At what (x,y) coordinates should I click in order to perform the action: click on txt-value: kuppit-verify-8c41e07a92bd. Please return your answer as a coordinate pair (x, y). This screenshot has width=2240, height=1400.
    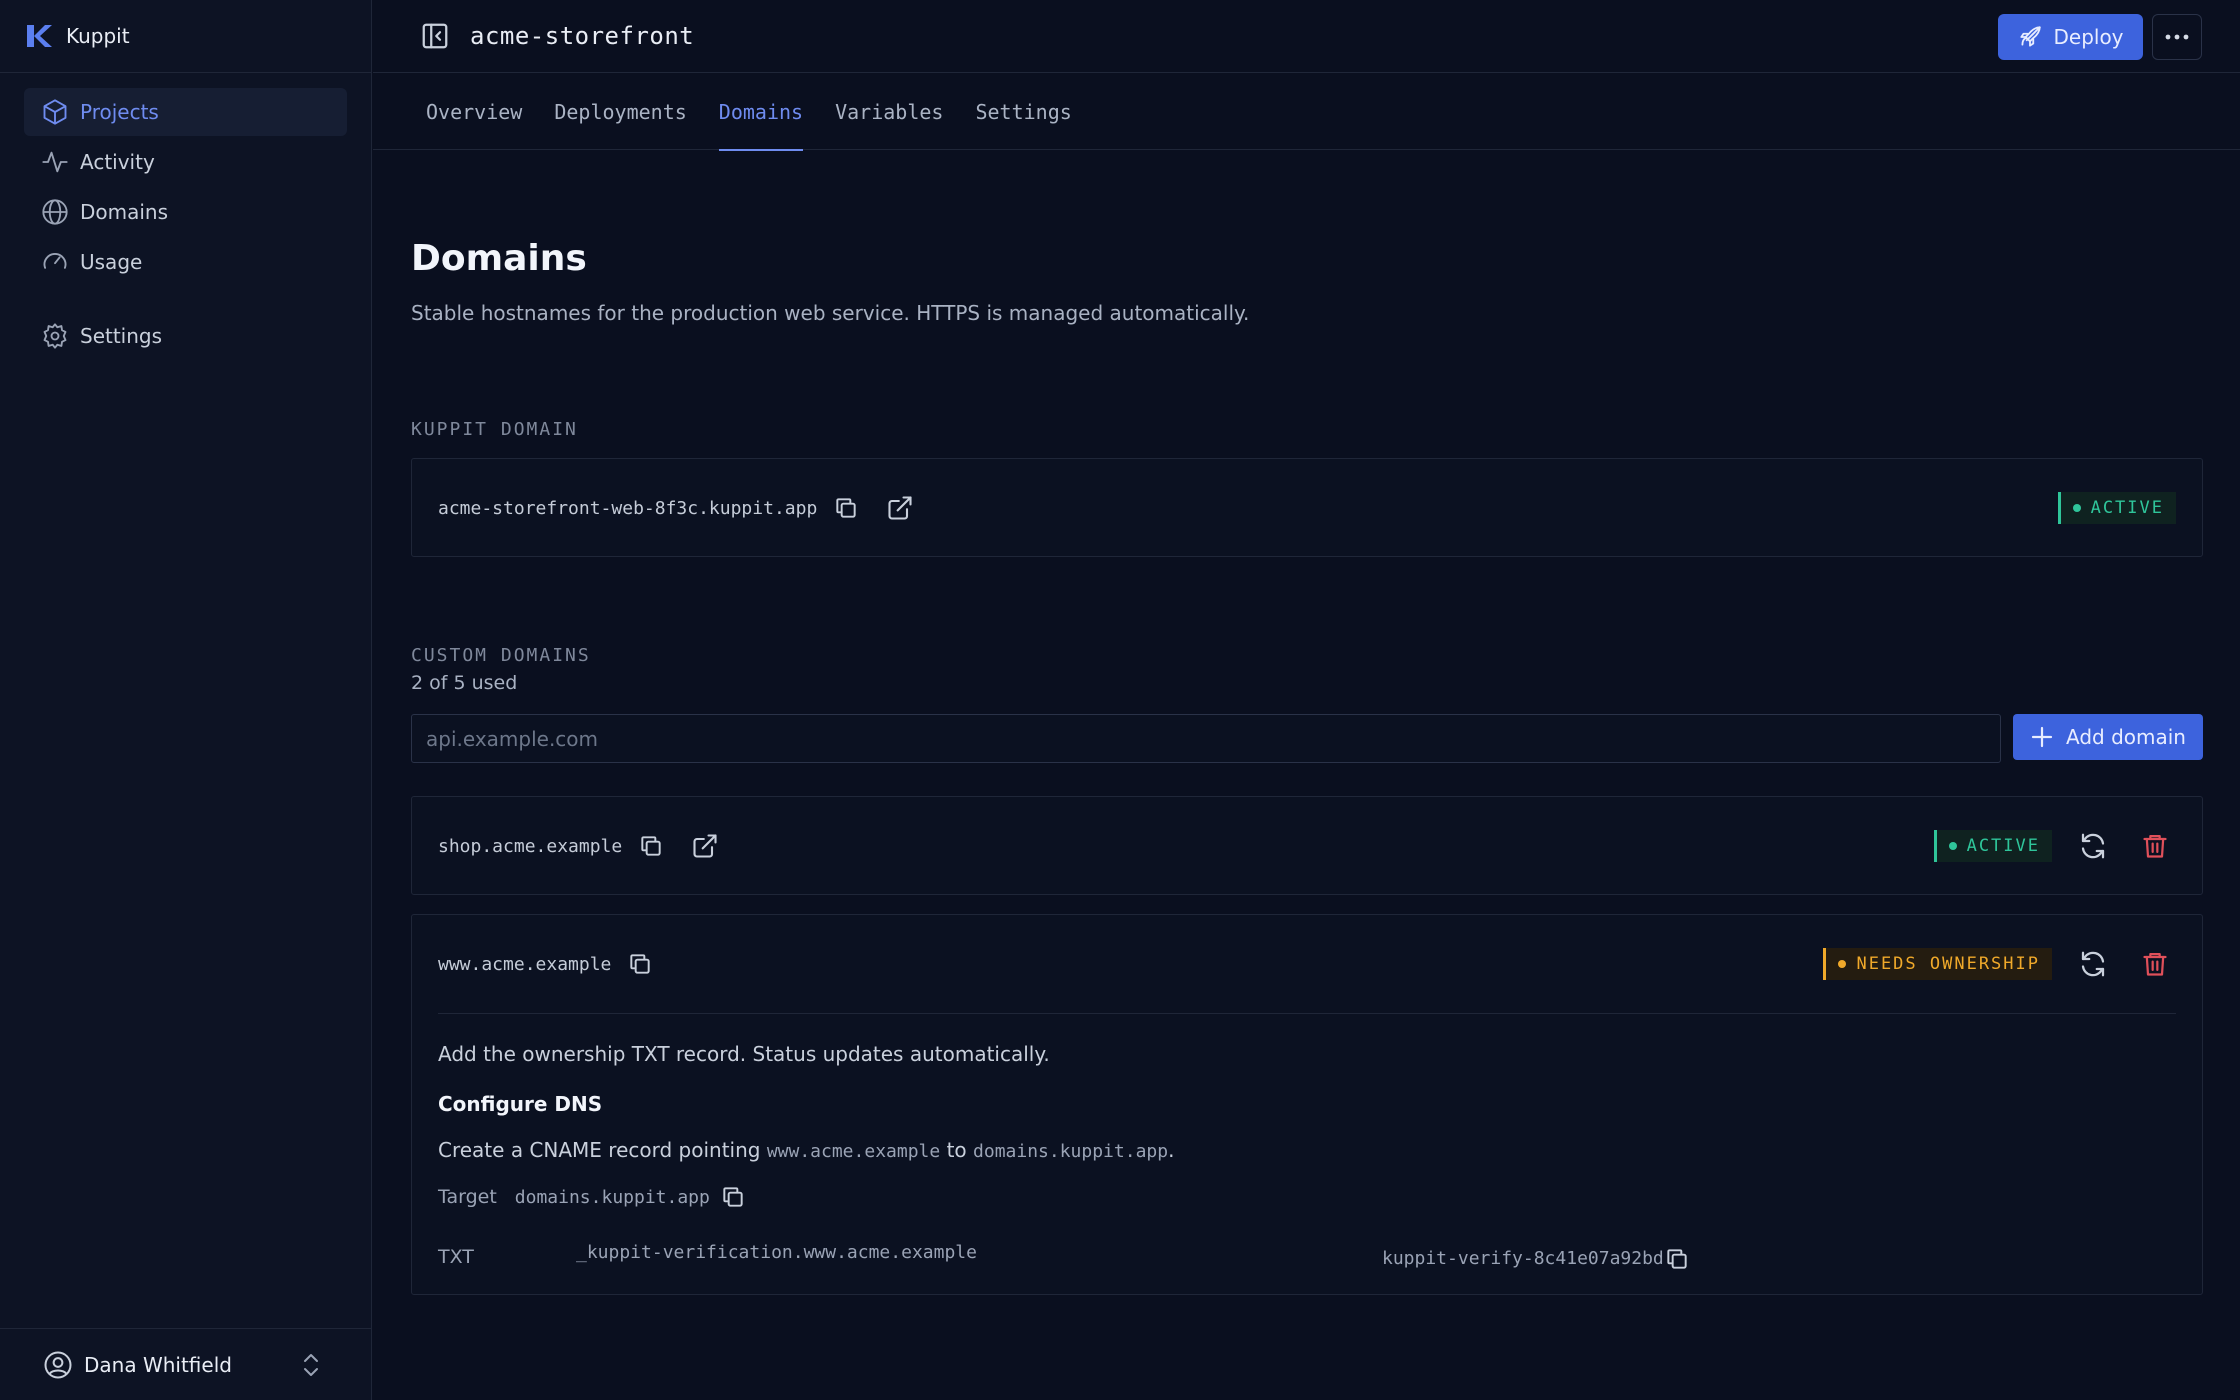
    Looking at the image, I should click on (1523, 1258).